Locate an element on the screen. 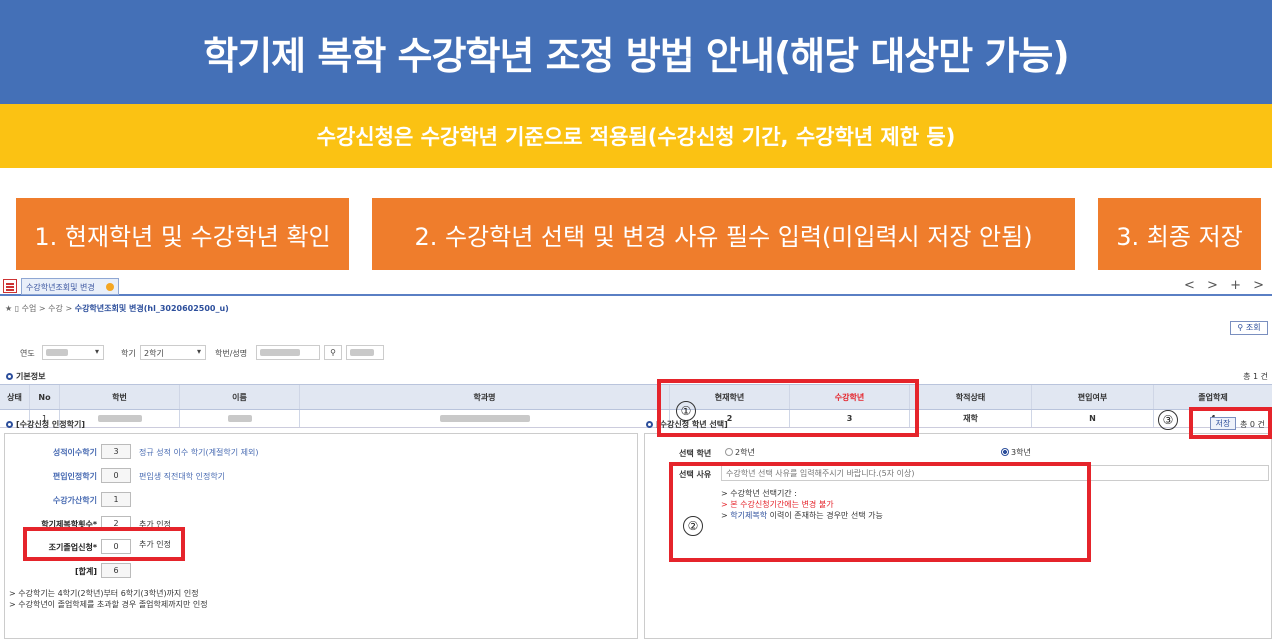 This screenshot has width=1272, height=639. col-status: 상태 is located at coordinates (15, 397).